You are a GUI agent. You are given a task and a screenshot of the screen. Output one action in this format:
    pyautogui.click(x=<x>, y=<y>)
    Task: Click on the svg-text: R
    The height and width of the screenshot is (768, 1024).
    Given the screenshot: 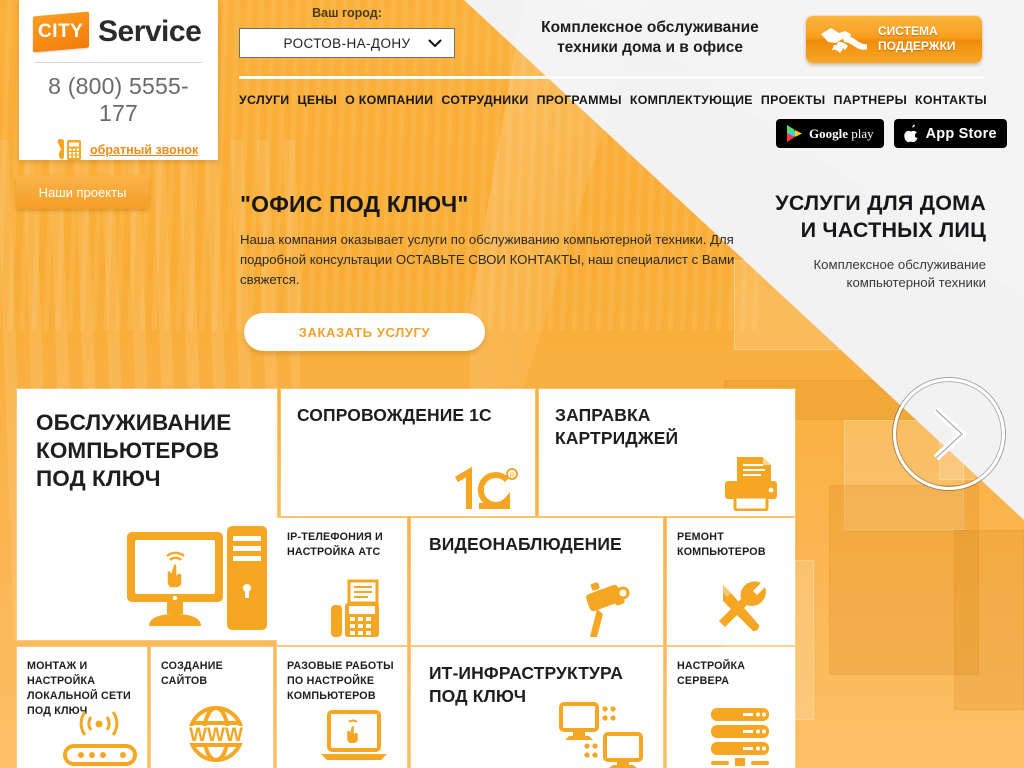 What is the action you would take?
    pyautogui.click(x=511, y=476)
    